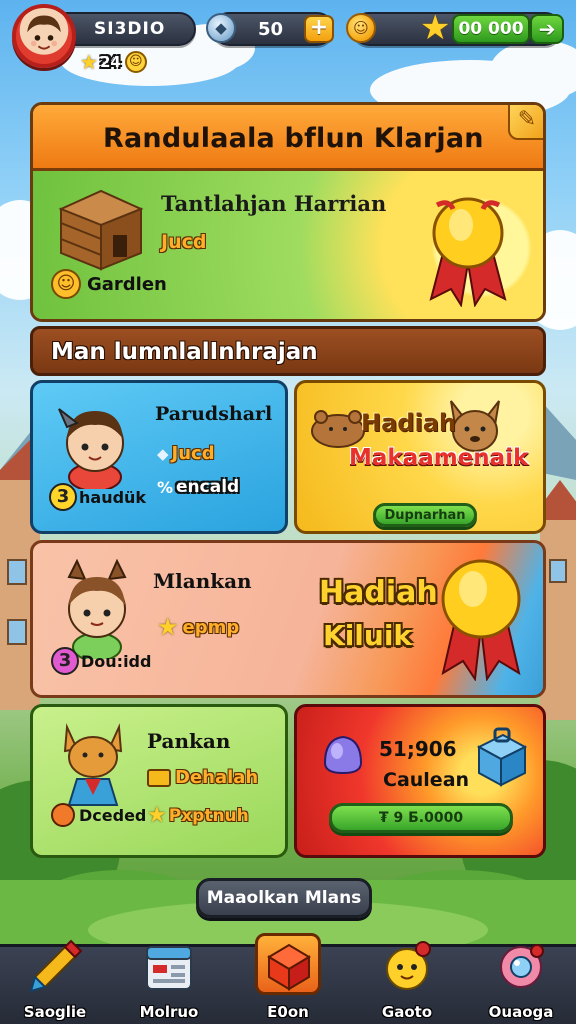 The image size is (576, 1024). I want to click on section-header: Man lumnlalInhrajan, so click(288, 351).